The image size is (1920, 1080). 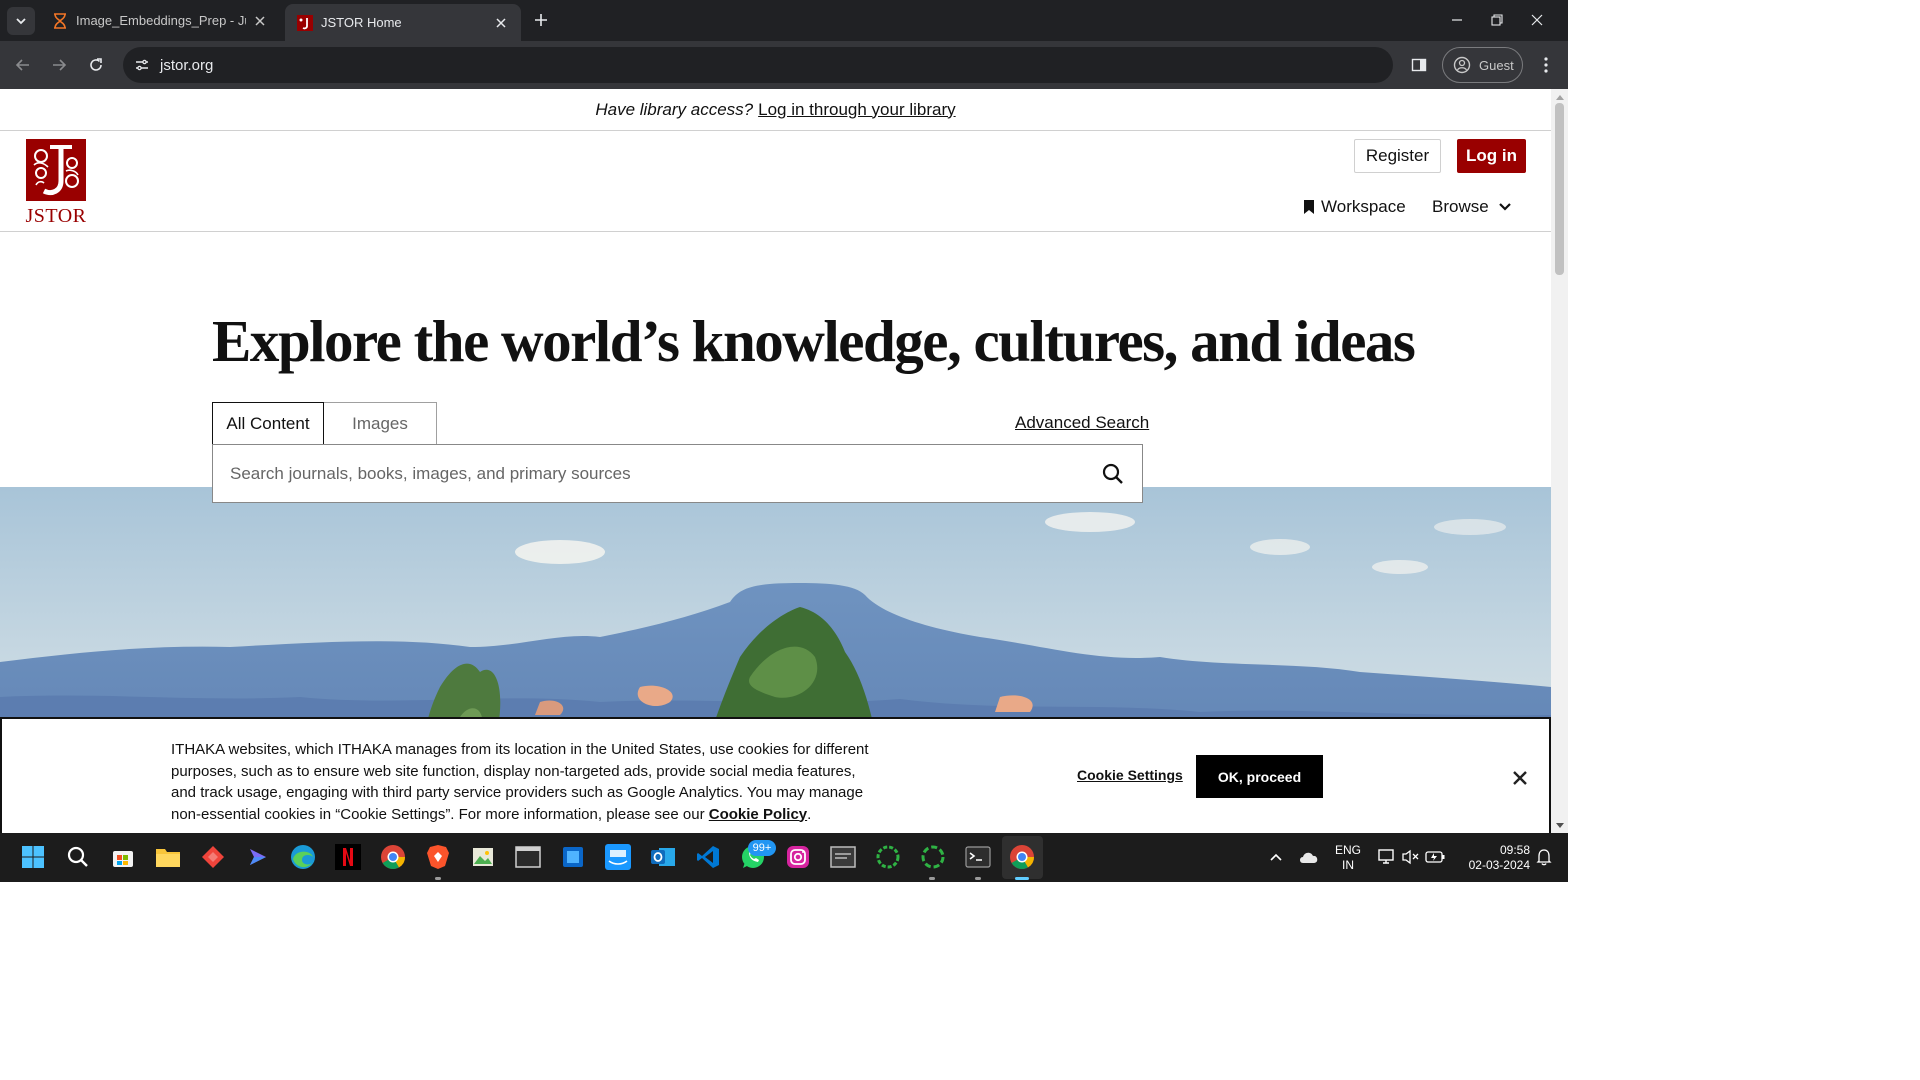 What do you see at coordinates (798, 857) in the screenshot?
I see `instagram-icon` at bounding box center [798, 857].